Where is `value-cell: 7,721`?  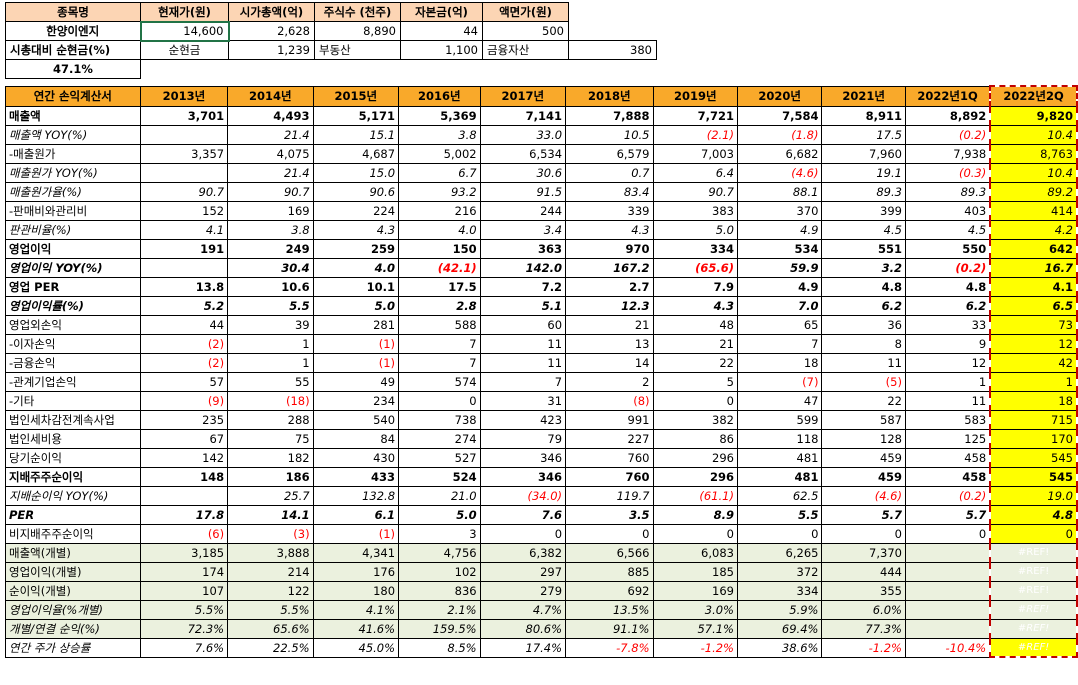 value-cell: 7,721 is located at coordinates (695, 115).